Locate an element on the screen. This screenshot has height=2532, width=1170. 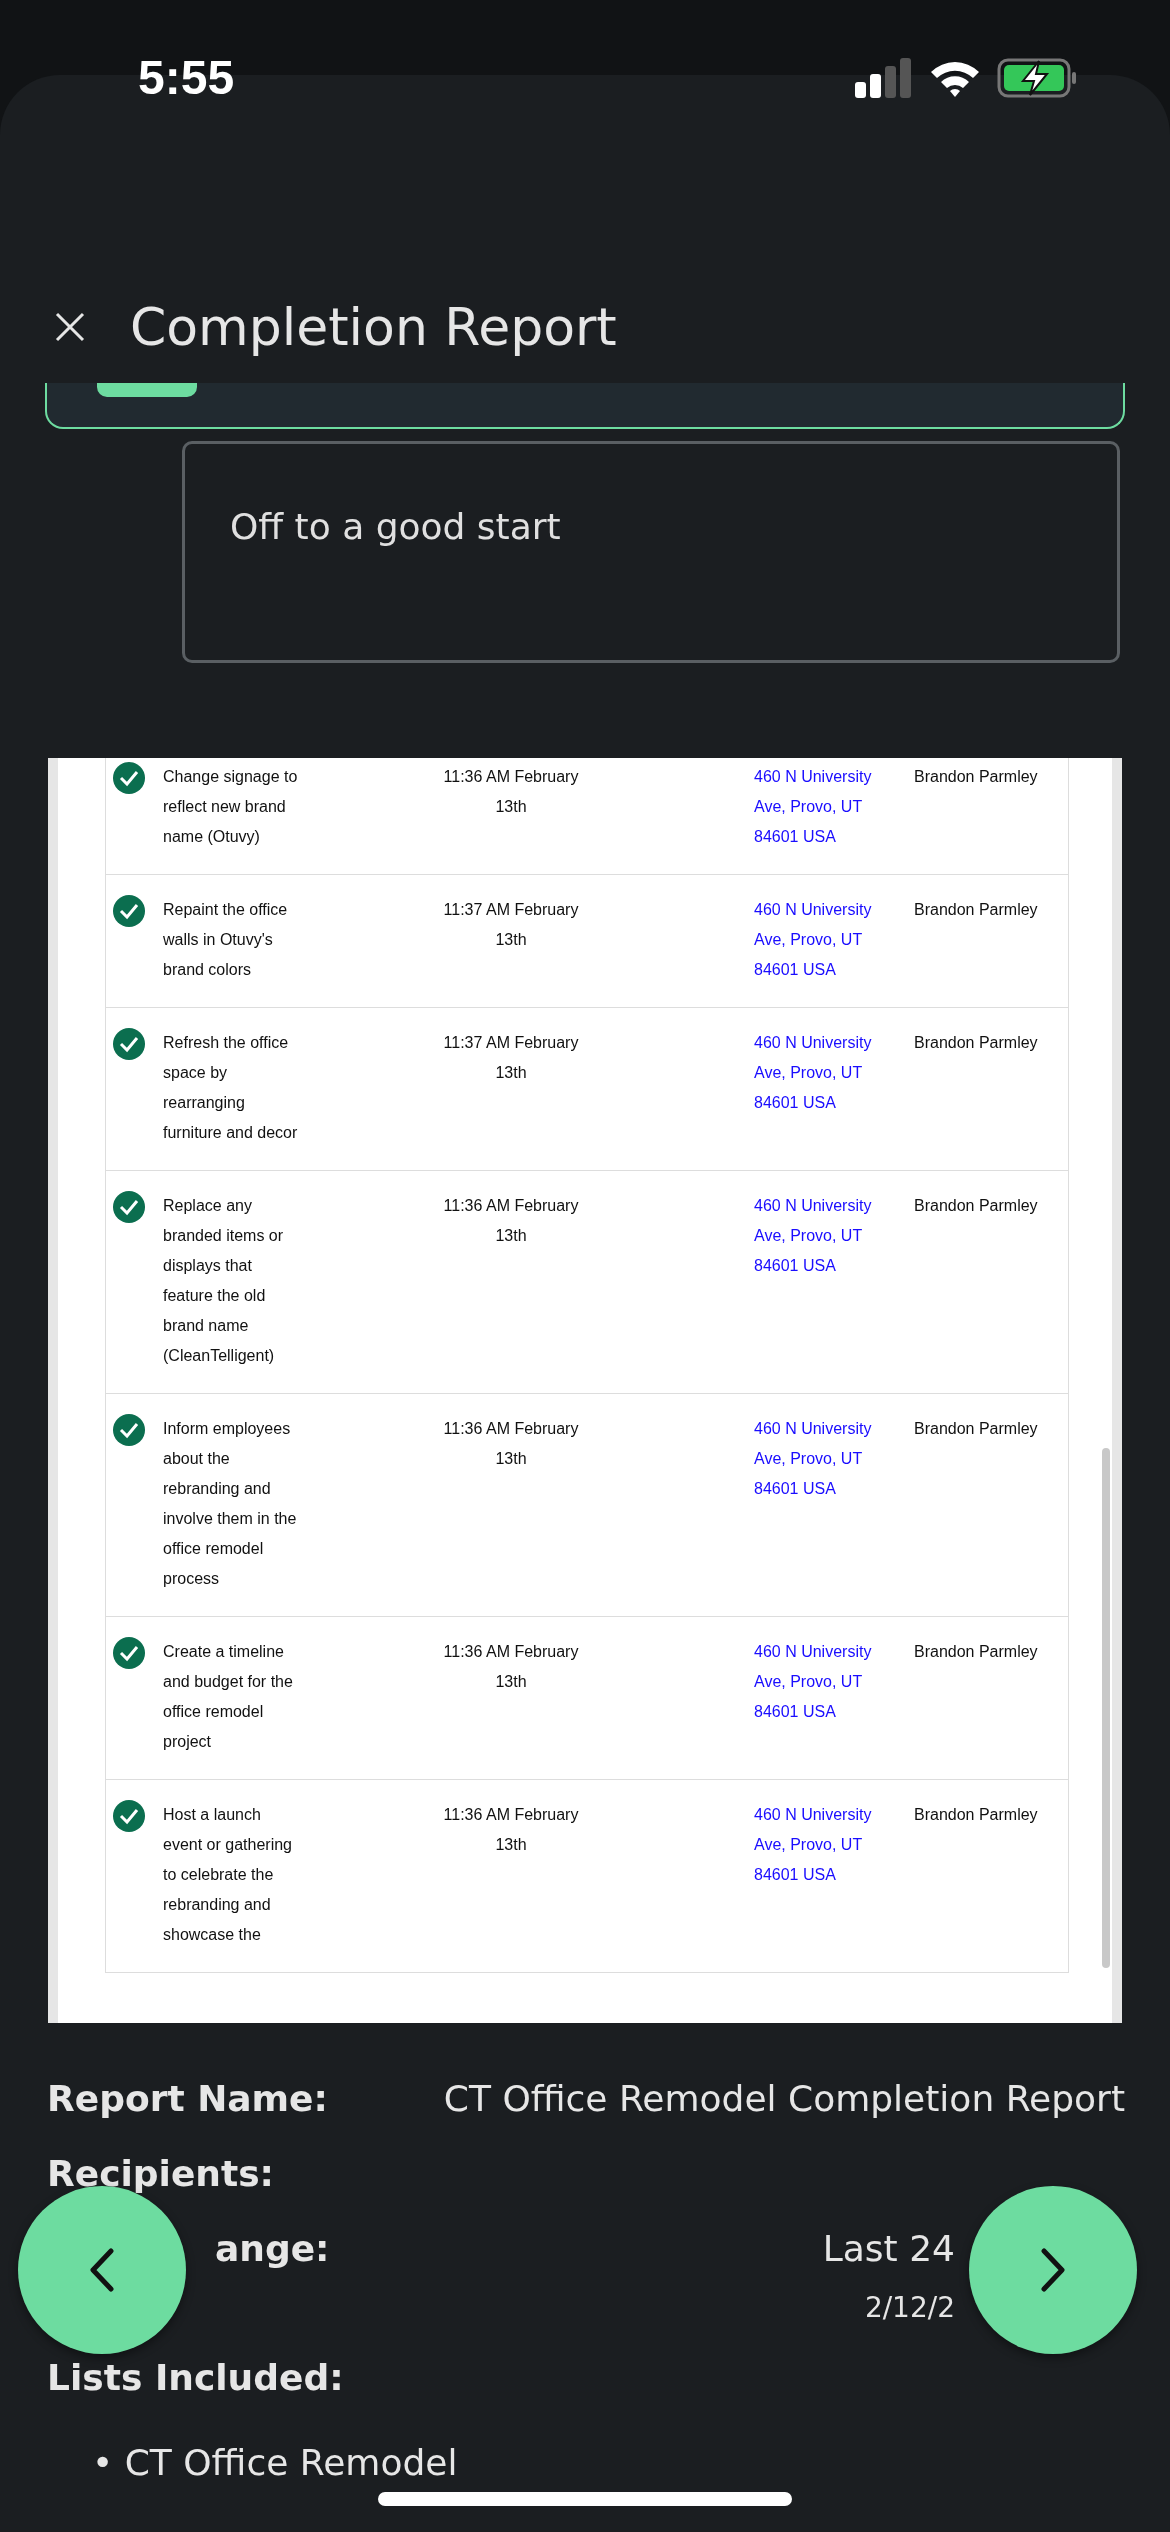
field-label: ange: is located at coordinates (272, 2248).